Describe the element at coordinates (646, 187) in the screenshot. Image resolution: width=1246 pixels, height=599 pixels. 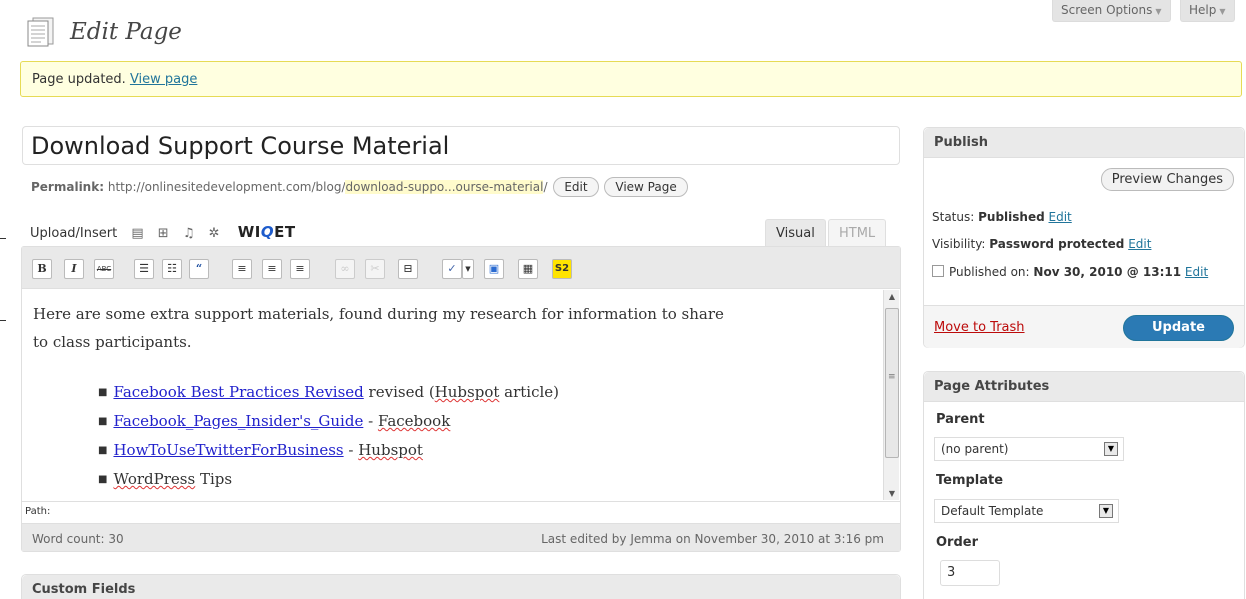
I see `view-page-button: View Page` at that location.